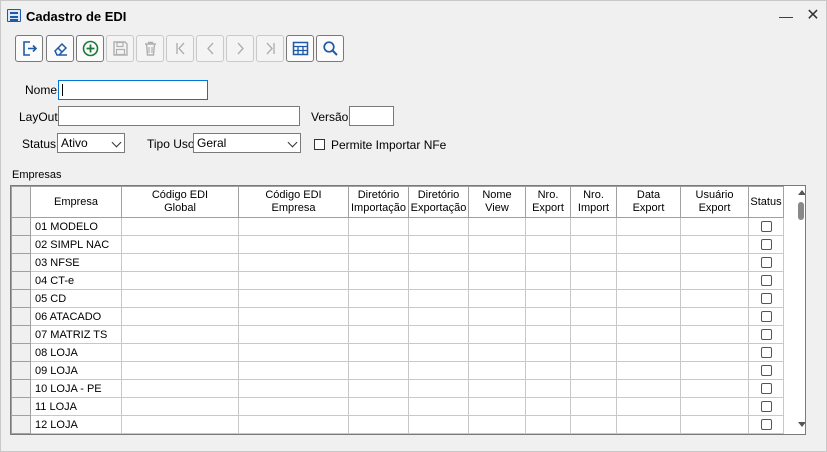 Image resolution: width=827 pixels, height=452 pixels. Describe the element at coordinates (133, 90) in the screenshot. I see `nome-input` at that location.